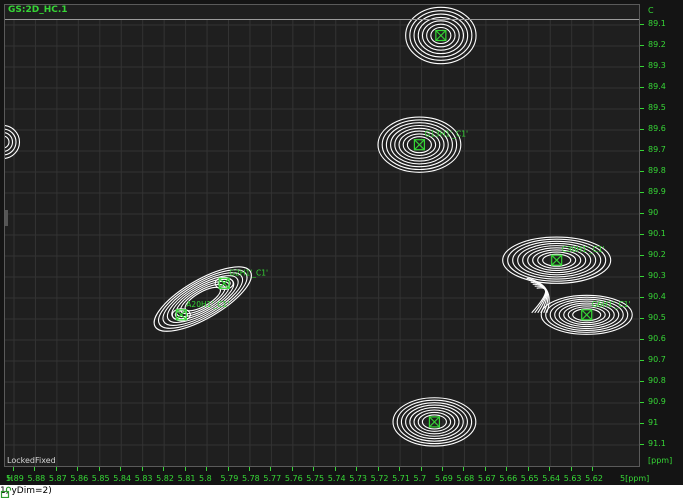 Image resolution: width=683 pixels, height=500 pixels. I want to click on y-tick-label: 89.3, so click(657, 65).